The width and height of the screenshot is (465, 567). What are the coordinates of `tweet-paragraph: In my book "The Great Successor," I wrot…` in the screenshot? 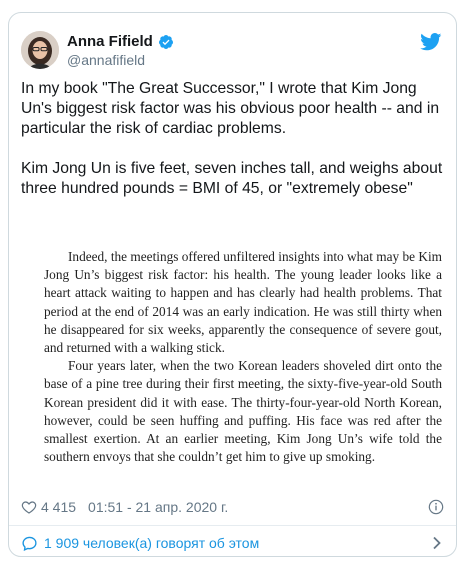 It's located at (230, 108).